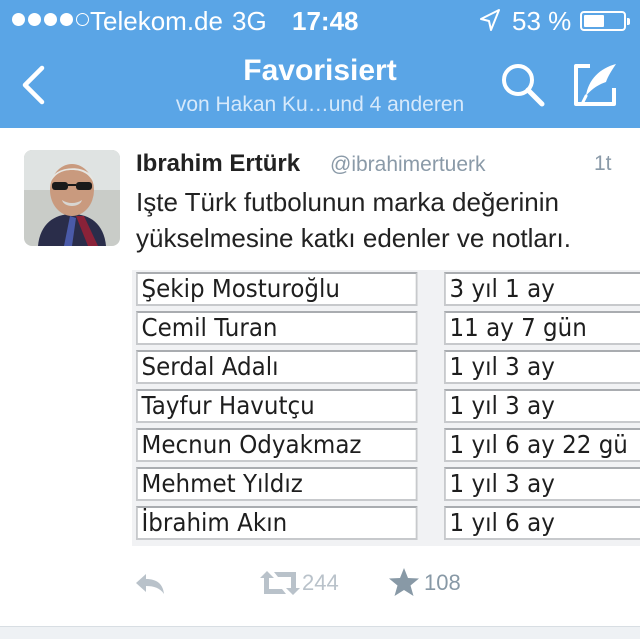  Describe the element at coordinates (542, 289) in the screenshot. I see `table-cell-duration: 3 yıl 1 ay` at that location.